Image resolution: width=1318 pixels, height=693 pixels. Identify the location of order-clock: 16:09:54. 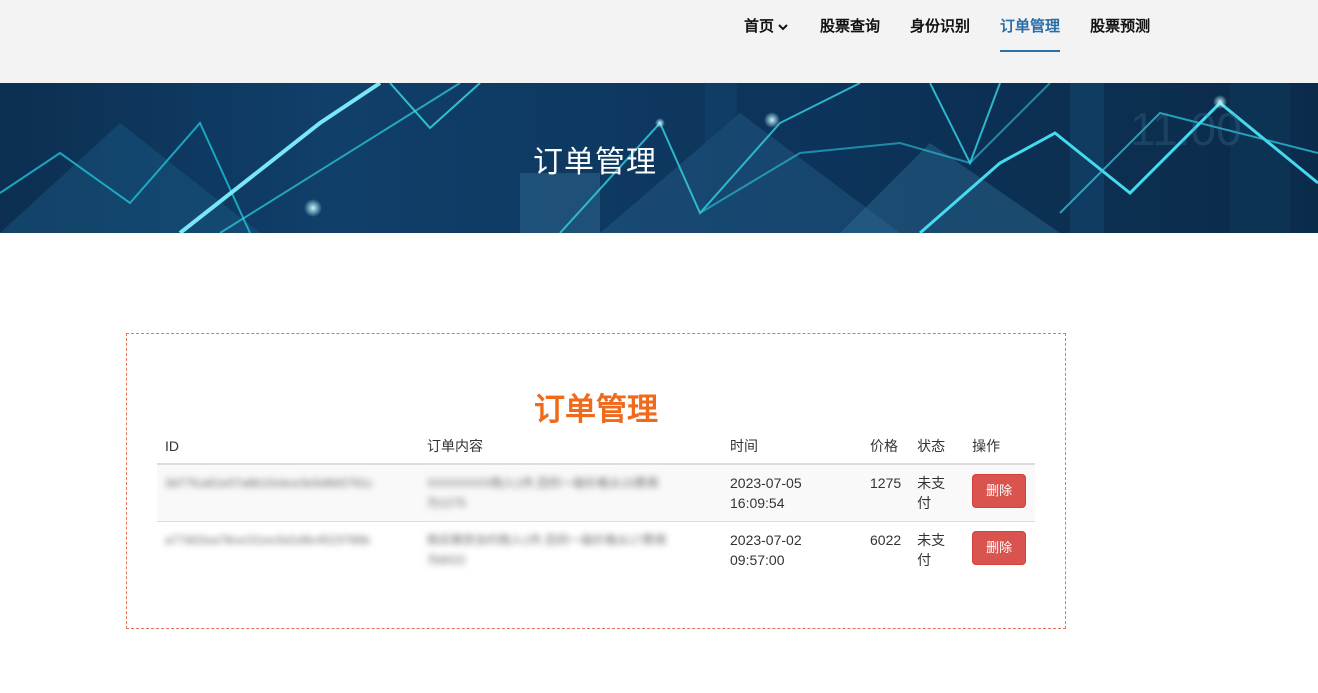
(757, 503).